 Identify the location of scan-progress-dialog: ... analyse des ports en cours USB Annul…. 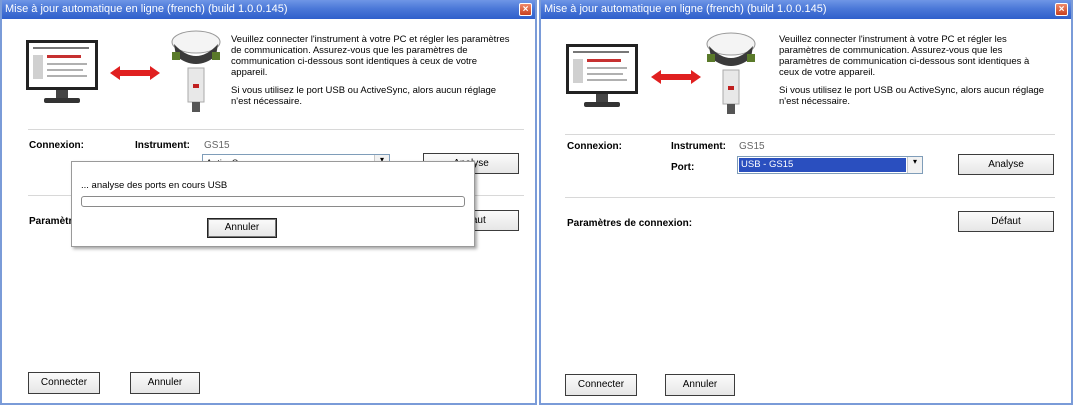
(273, 204).